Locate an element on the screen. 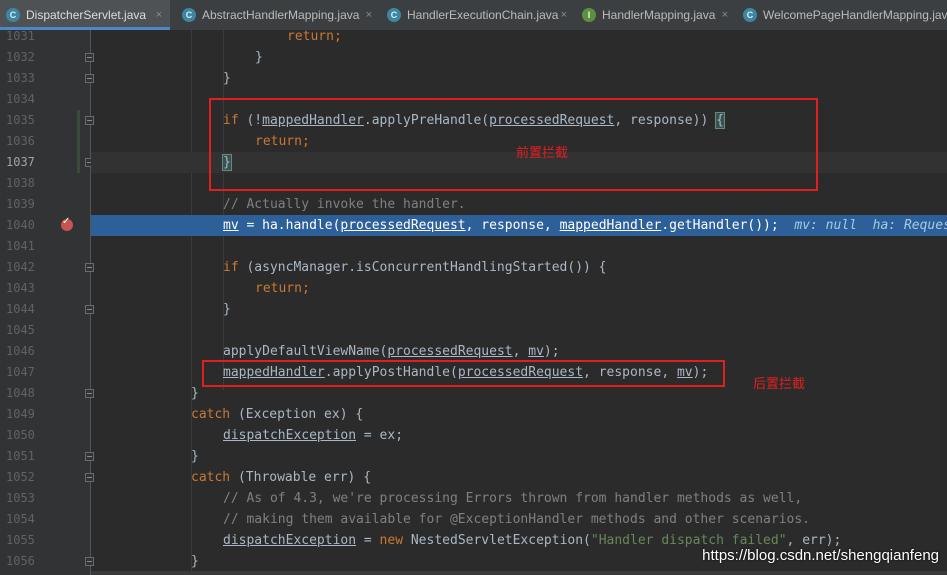 The width and height of the screenshot is (947, 575). line-number: 1045 is located at coordinates (20, 330).